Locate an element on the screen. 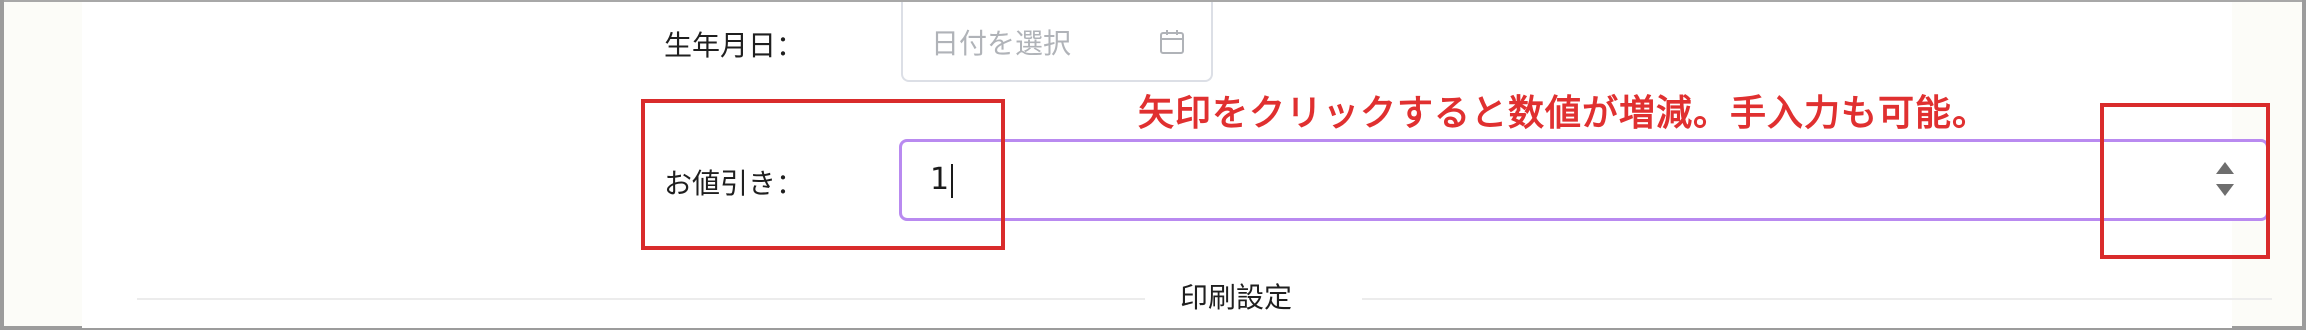  birthdate-placeholder: 日付を選択 is located at coordinates (1001, 43).